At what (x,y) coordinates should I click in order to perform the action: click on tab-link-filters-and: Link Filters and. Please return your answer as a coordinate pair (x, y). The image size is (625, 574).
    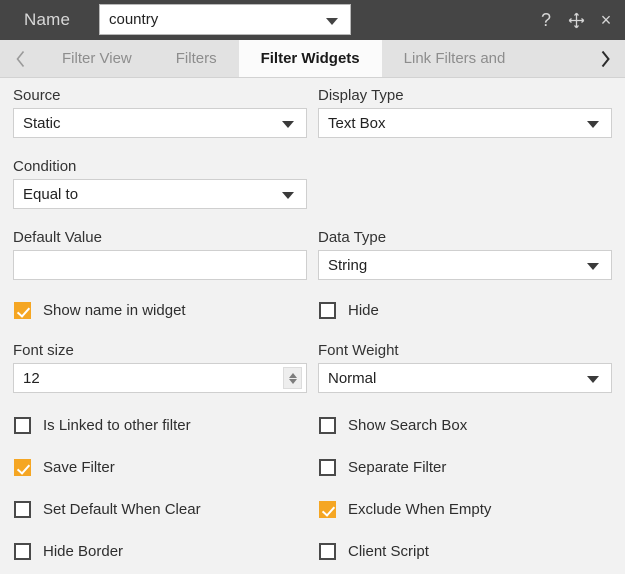
    Looking at the image, I should click on (454, 58).